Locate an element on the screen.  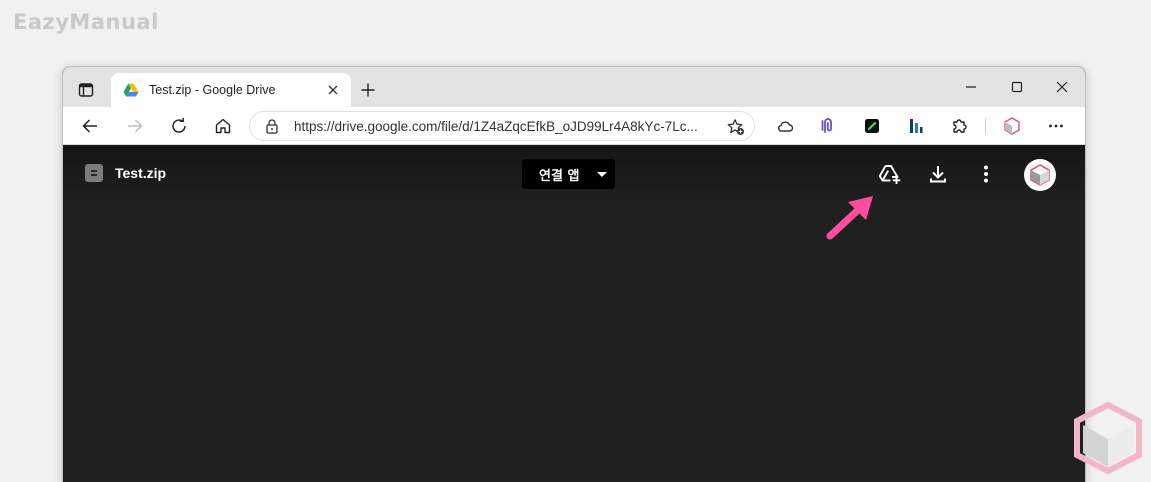
refresh-icon is located at coordinates (179, 125).